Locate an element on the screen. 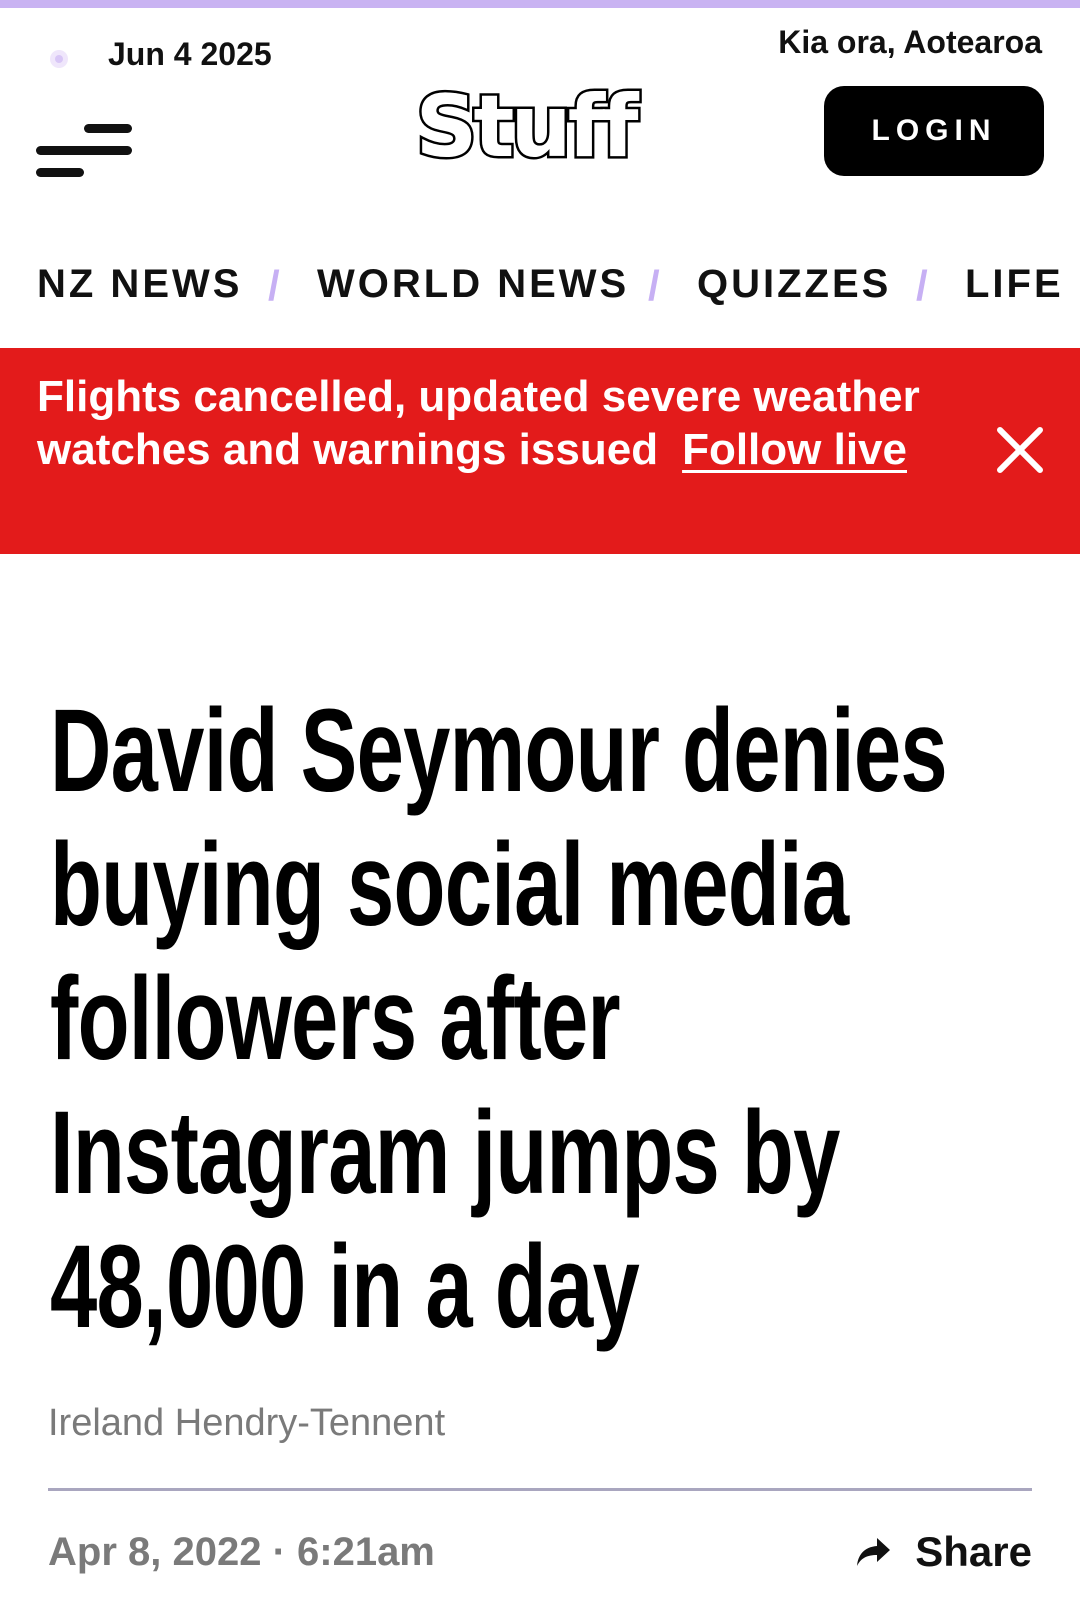 Image resolution: width=1080 pixels, height=1611 pixels. author-byline: Ireland Hendry-Tennent is located at coordinates (246, 1423).